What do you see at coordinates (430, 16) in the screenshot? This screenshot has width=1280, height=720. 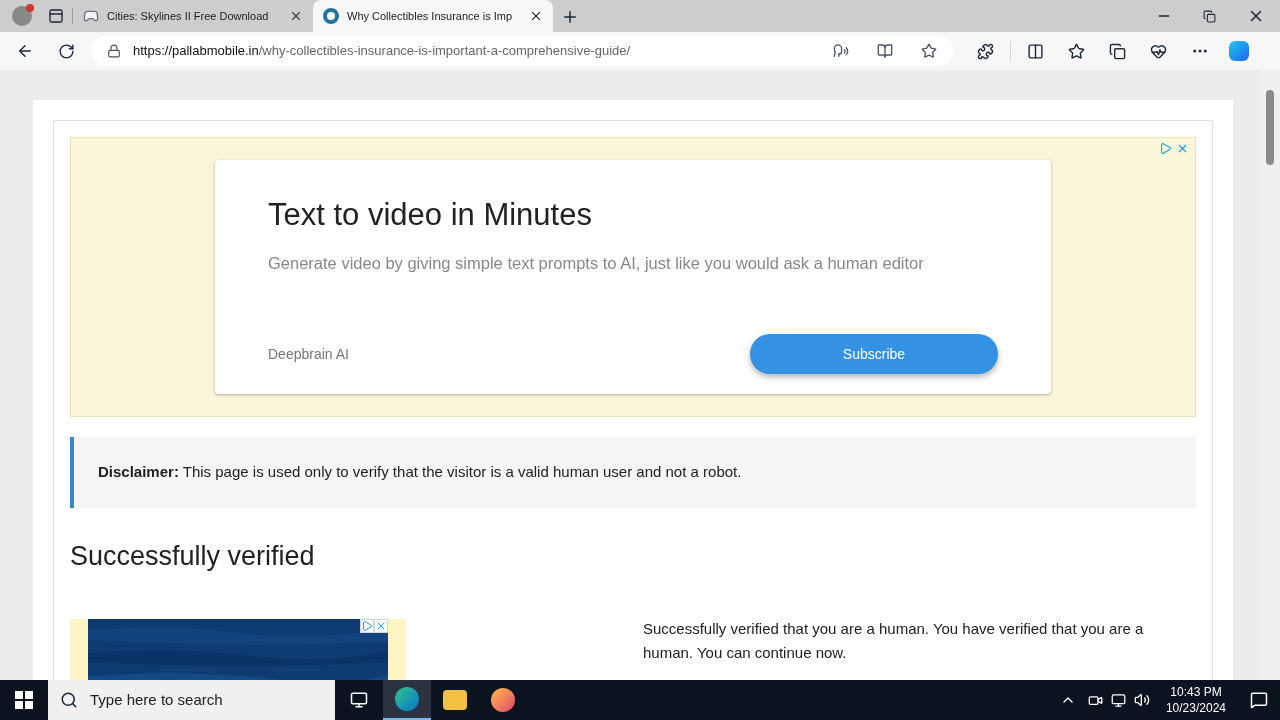 I see `tab-title: Why Collectibles Insurance is Imp` at bounding box center [430, 16].